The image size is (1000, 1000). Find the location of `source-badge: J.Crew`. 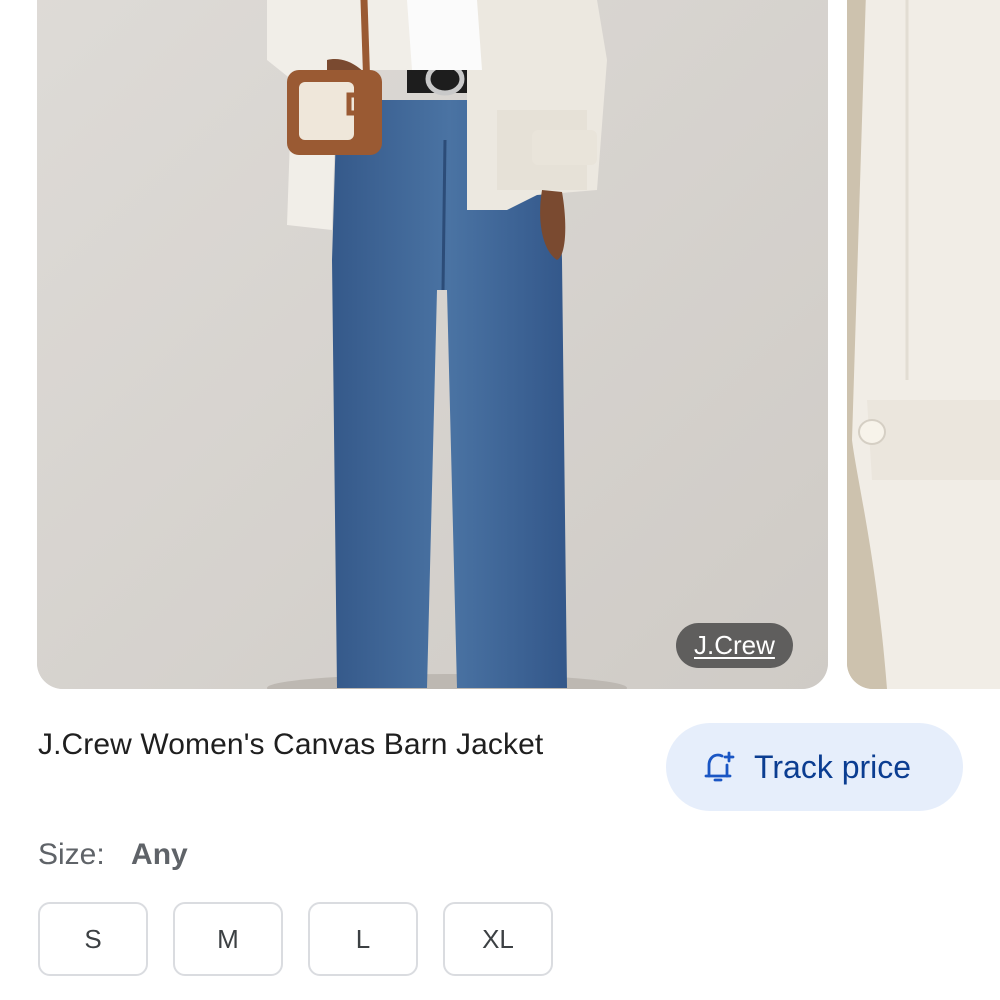

source-badge: J.Crew is located at coordinates (734, 645).